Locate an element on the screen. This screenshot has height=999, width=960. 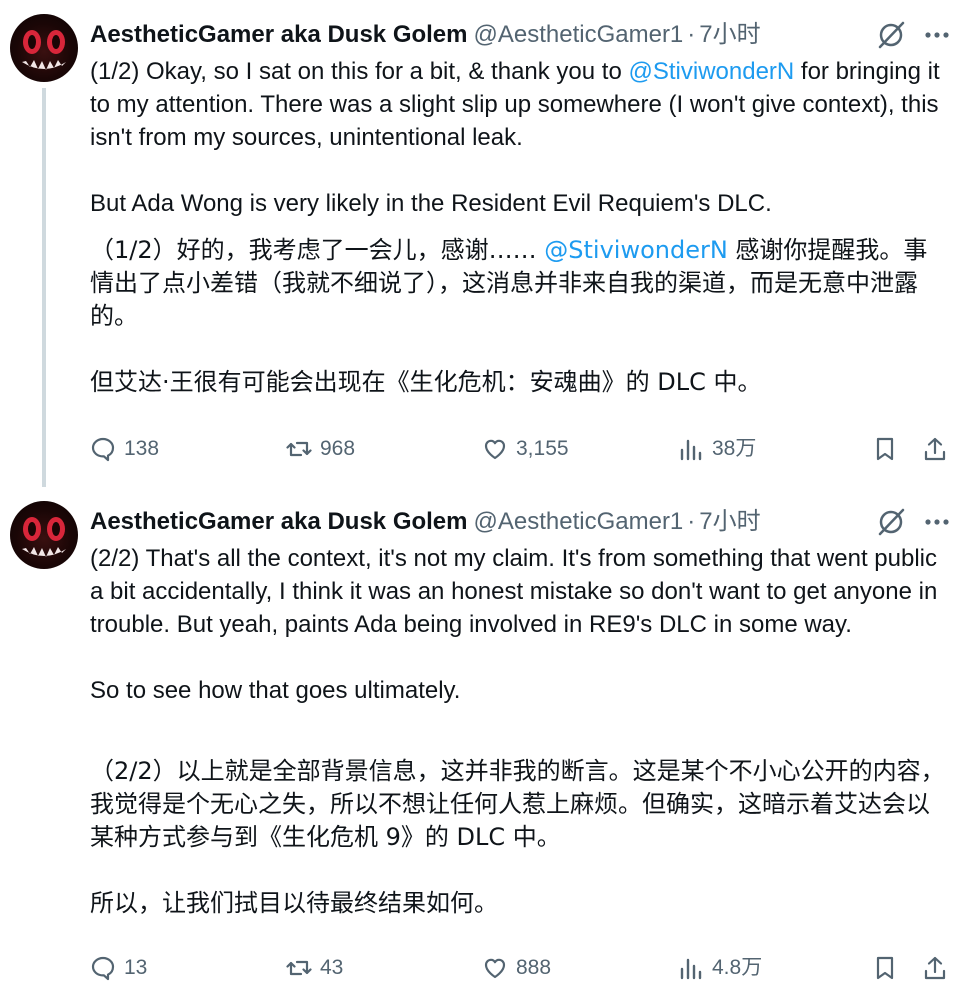
action-bar: 13 43 888 4.8万 is located at coordinates (520, 968).